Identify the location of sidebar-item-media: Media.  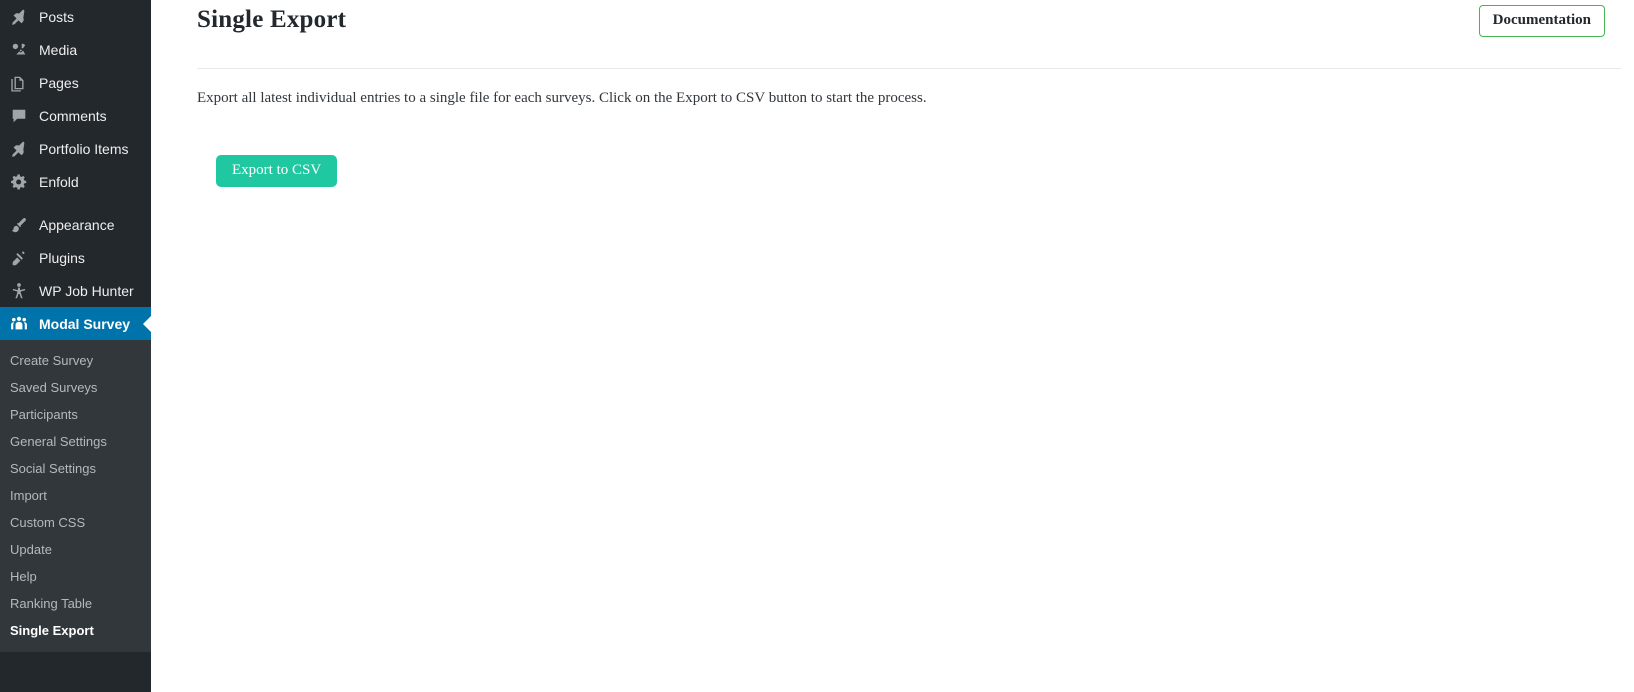
(75, 49).